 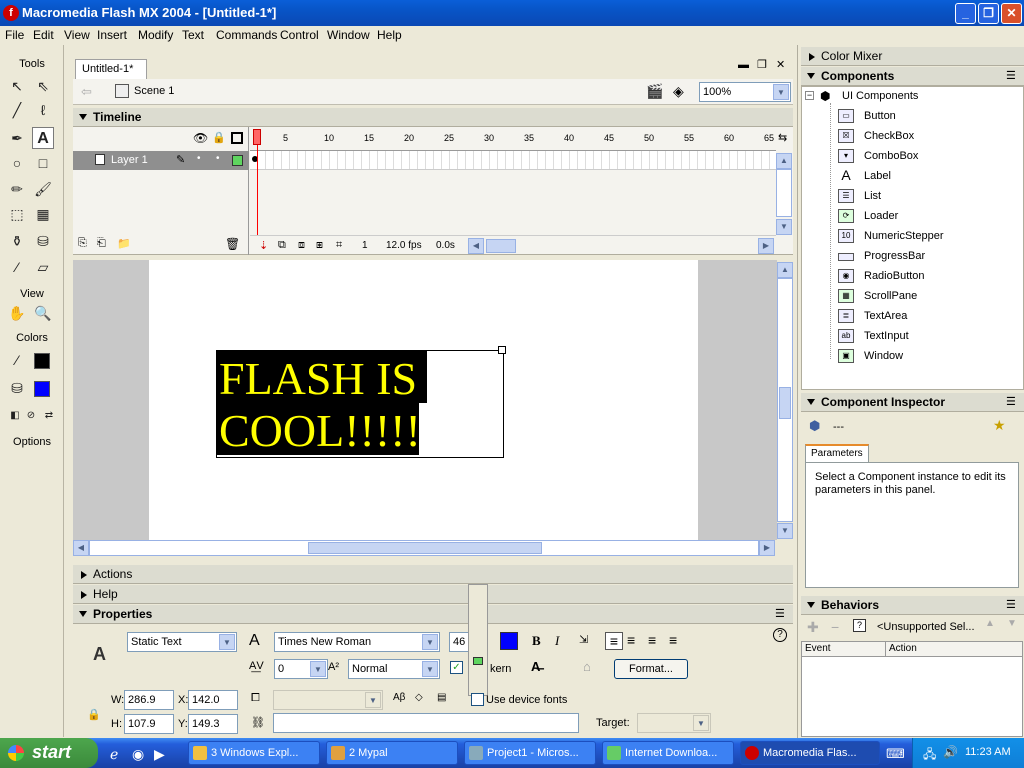 I want to click on volume-icon: 🔊, so click(x=950, y=752).